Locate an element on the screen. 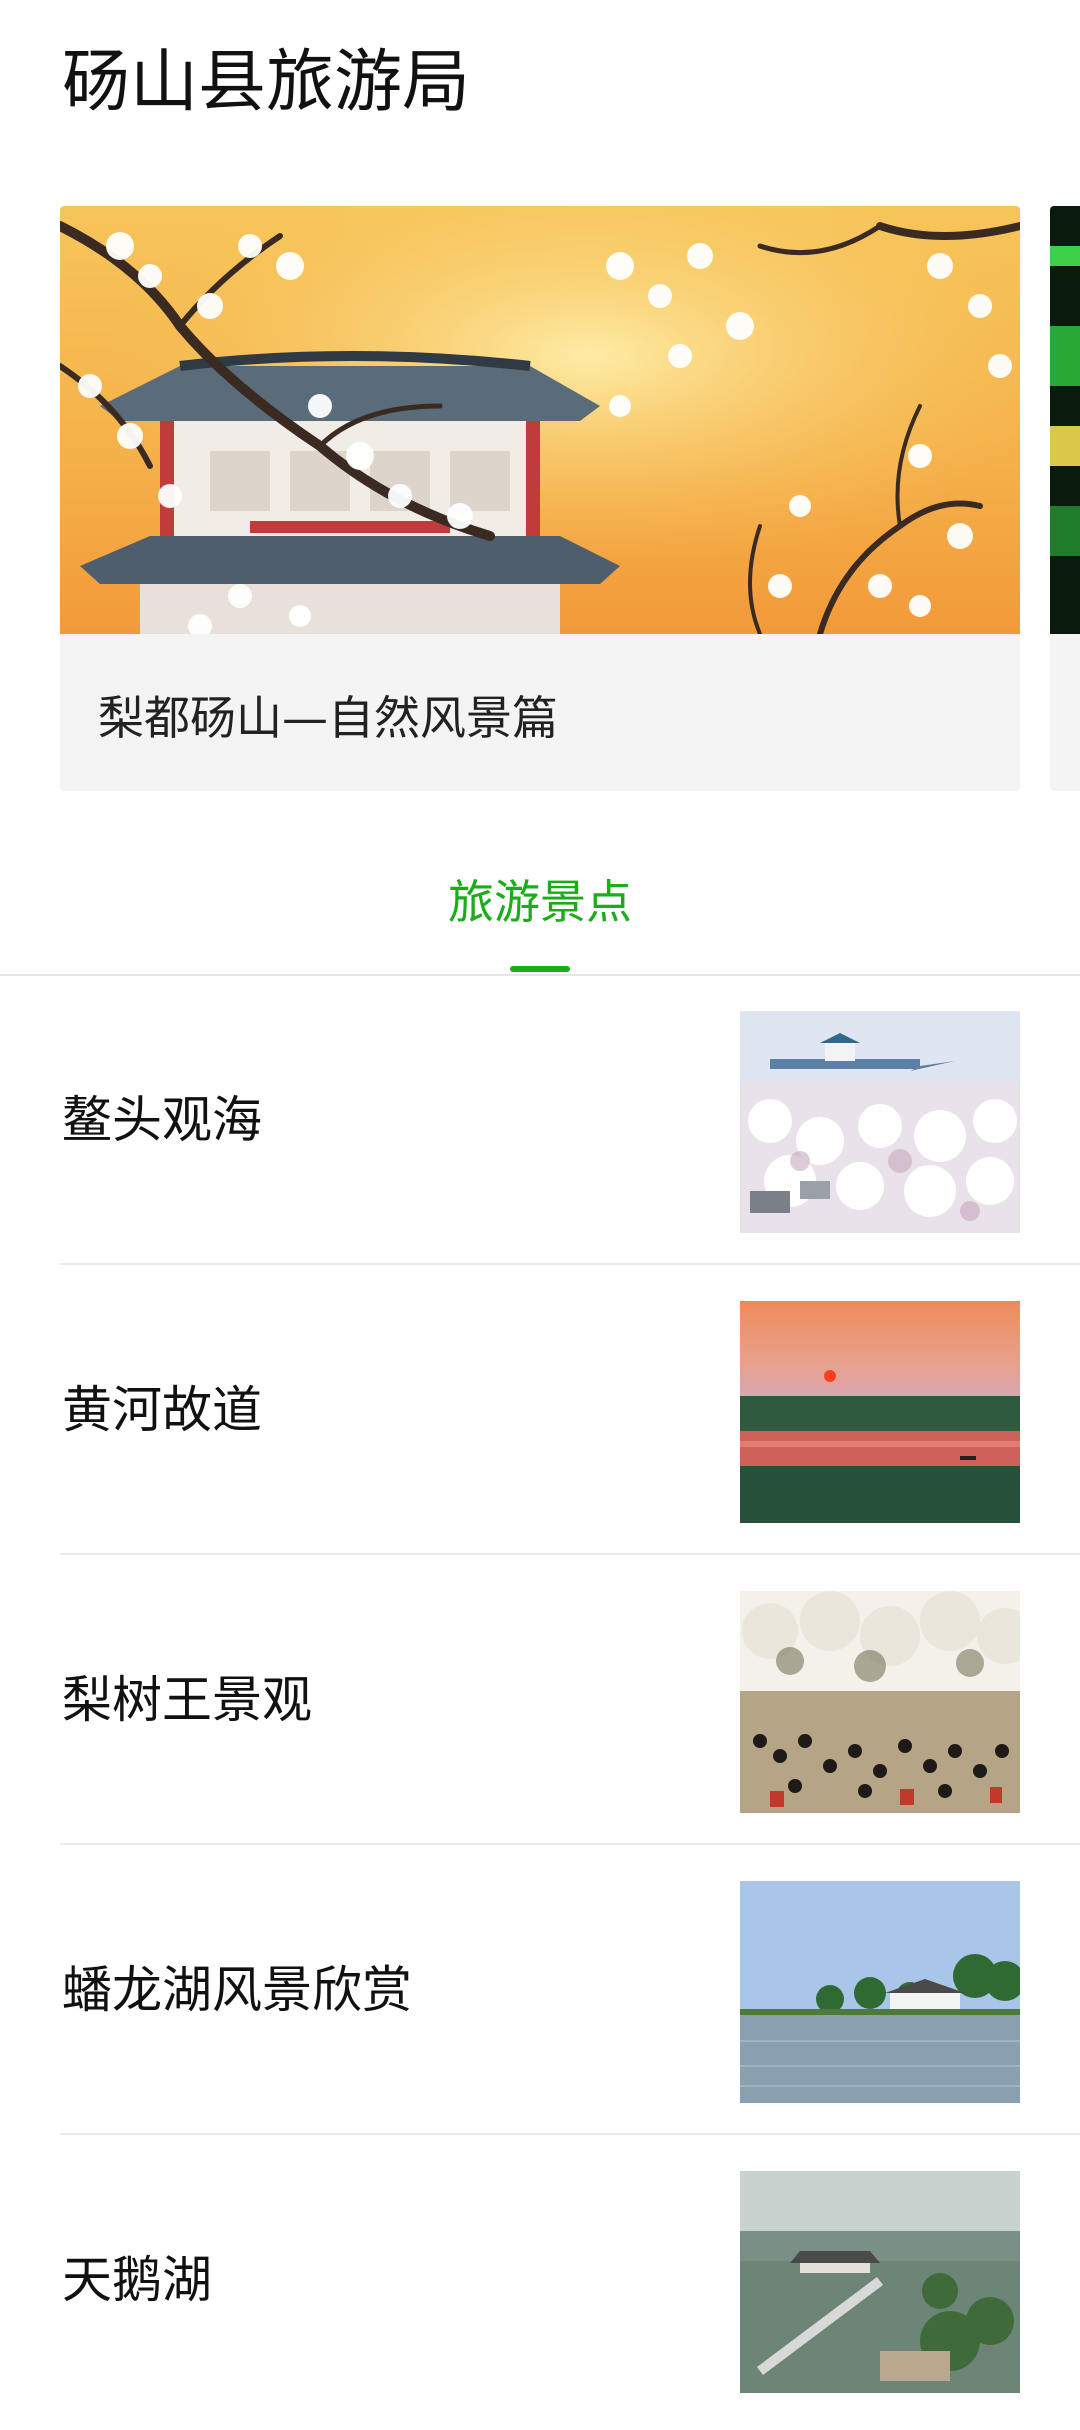  list-item: 梨树王景观 is located at coordinates (540, 1700).